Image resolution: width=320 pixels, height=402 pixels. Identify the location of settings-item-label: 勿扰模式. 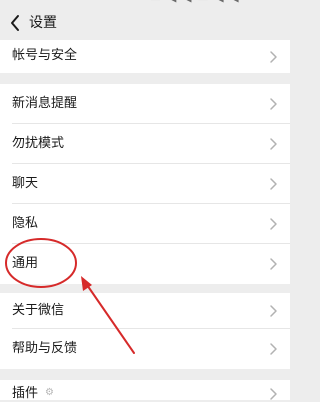
(38, 143).